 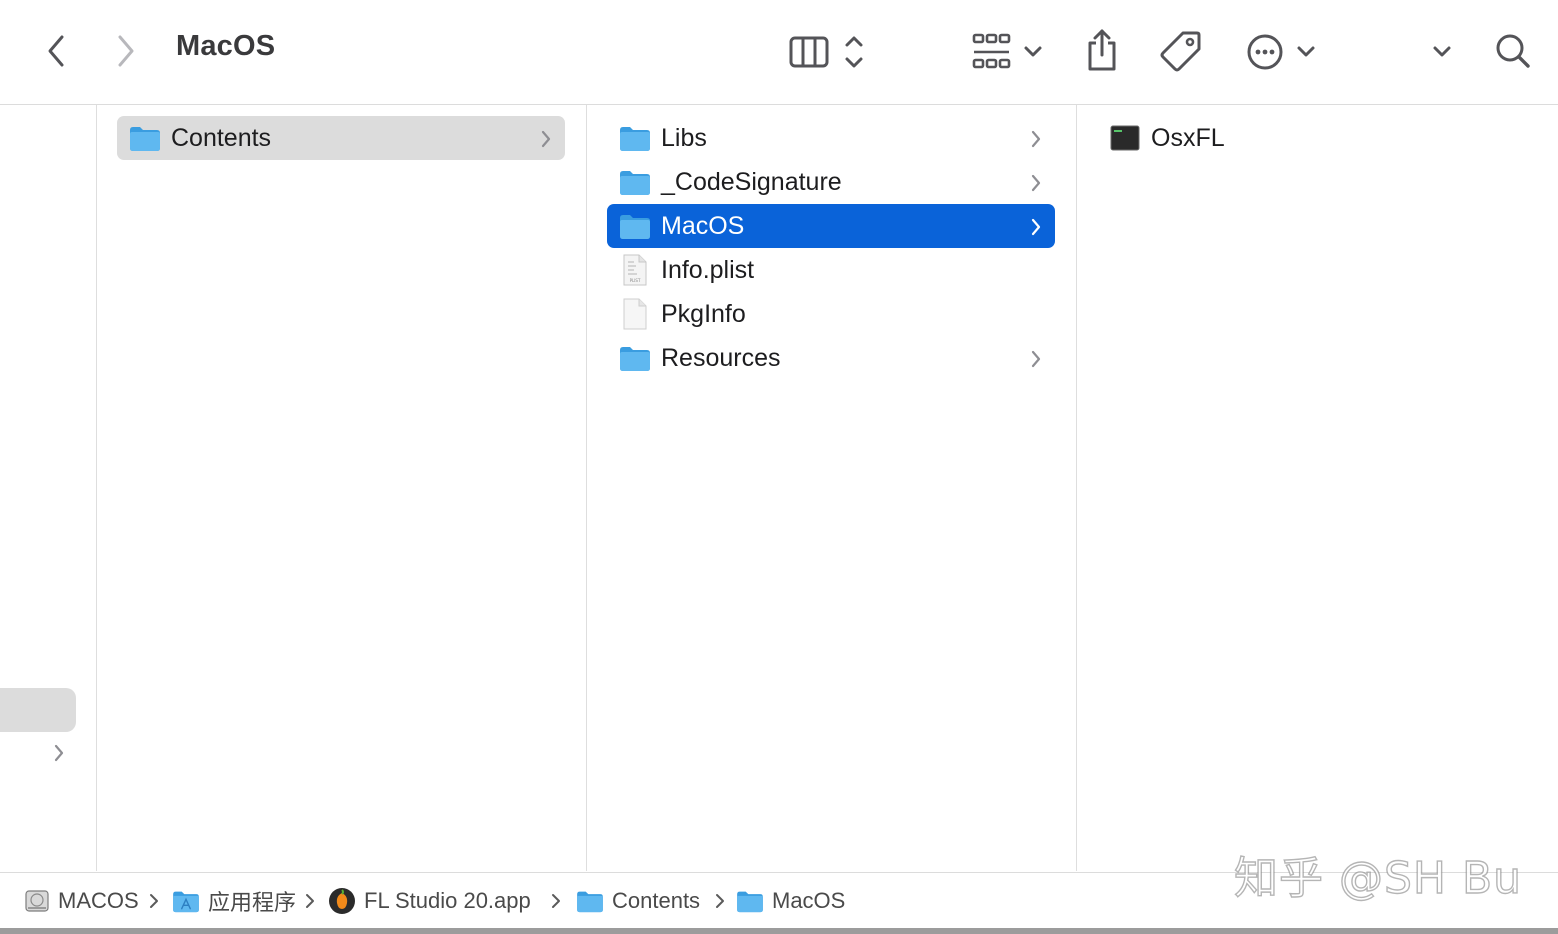 What do you see at coordinates (635, 280) in the screenshot?
I see `svg-text: PLIST` at bounding box center [635, 280].